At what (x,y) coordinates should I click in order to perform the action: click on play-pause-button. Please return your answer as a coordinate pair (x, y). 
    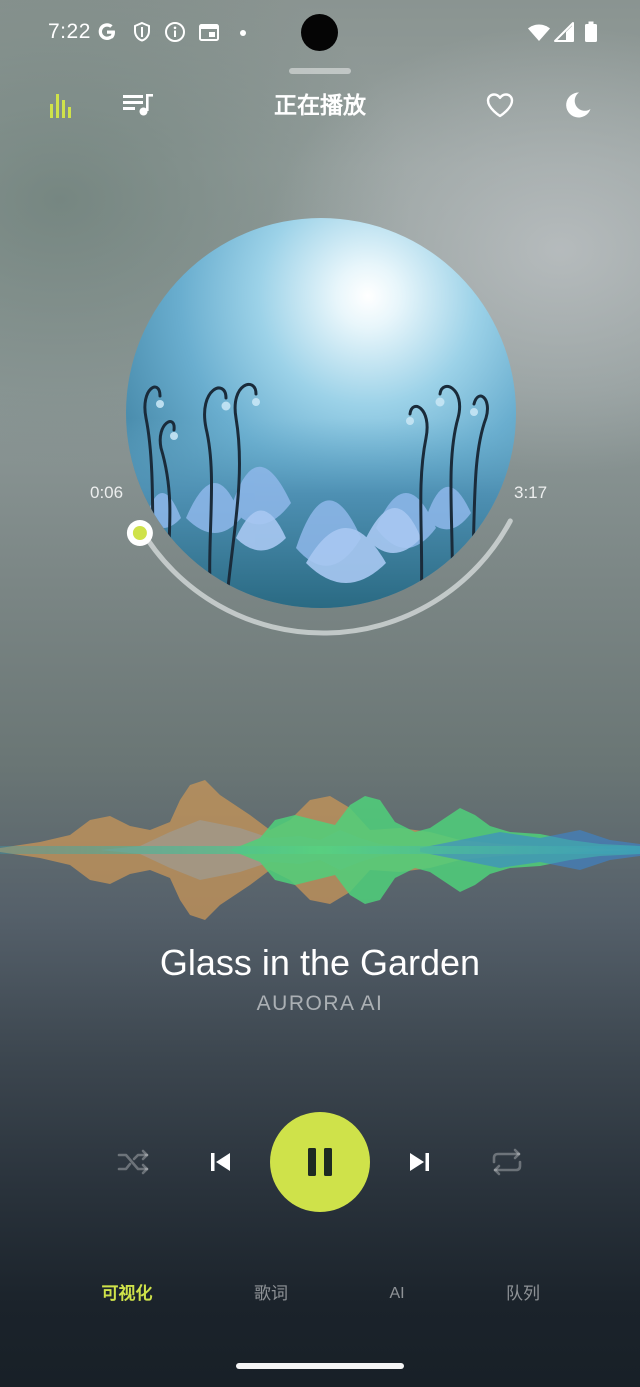
    Looking at the image, I should click on (320, 1162).